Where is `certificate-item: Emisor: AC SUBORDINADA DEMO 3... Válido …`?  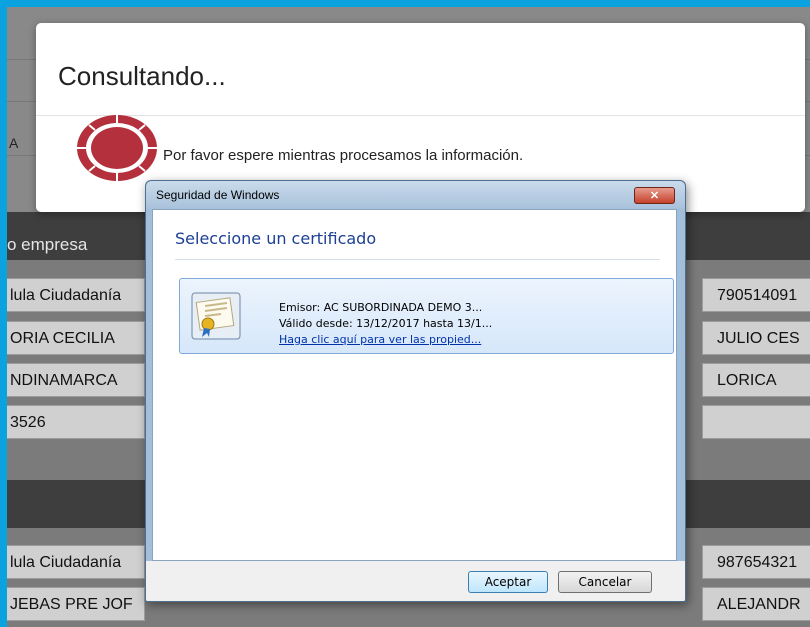 certificate-item: Emisor: AC SUBORDINADA DEMO 3... Válido … is located at coordinates (426, 316).